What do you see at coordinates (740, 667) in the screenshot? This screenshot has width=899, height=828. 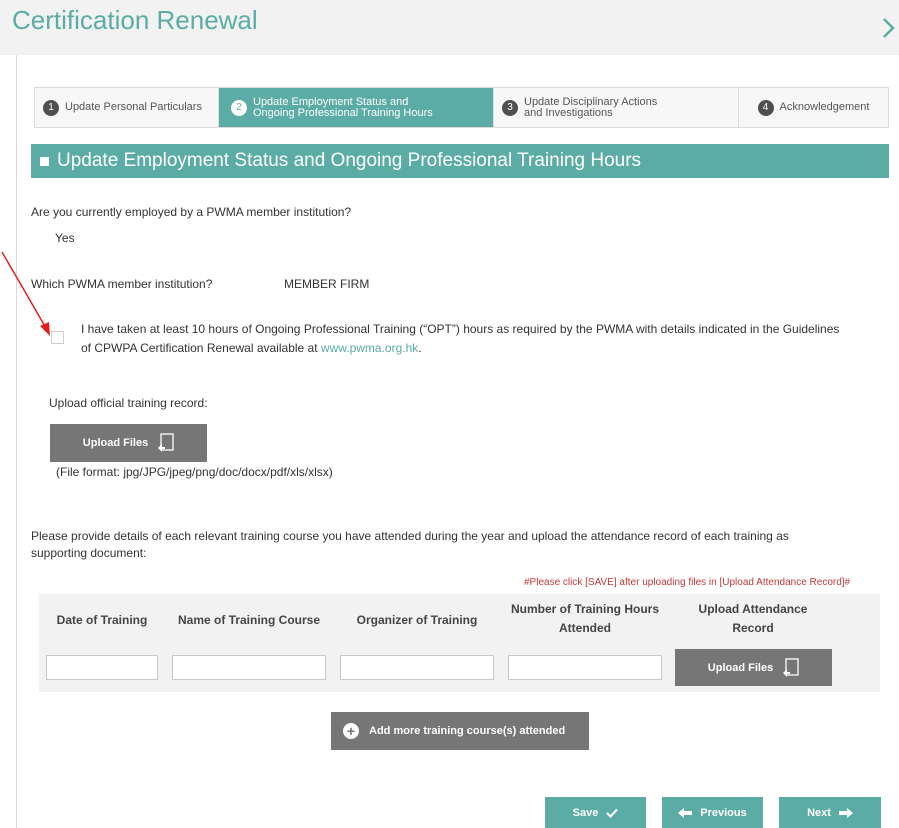 I see `upload-attendance-label: Upload Files` at bounding box center [740, 667].